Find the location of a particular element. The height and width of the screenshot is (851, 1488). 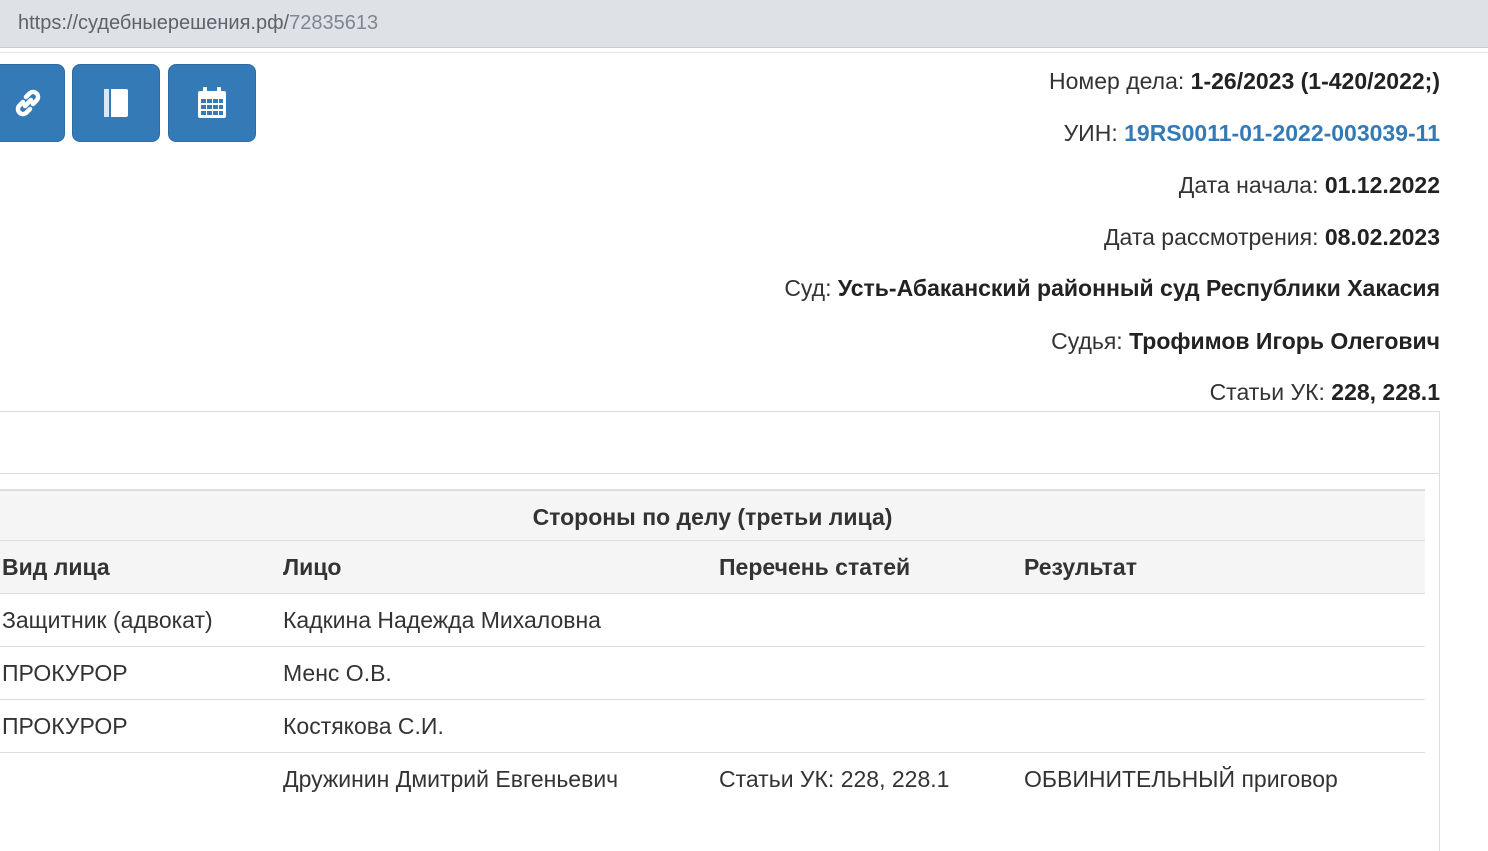

uin-line: УИН: 19RS0011-01-2022-003039-11 is located at coordinates (1252, 133).